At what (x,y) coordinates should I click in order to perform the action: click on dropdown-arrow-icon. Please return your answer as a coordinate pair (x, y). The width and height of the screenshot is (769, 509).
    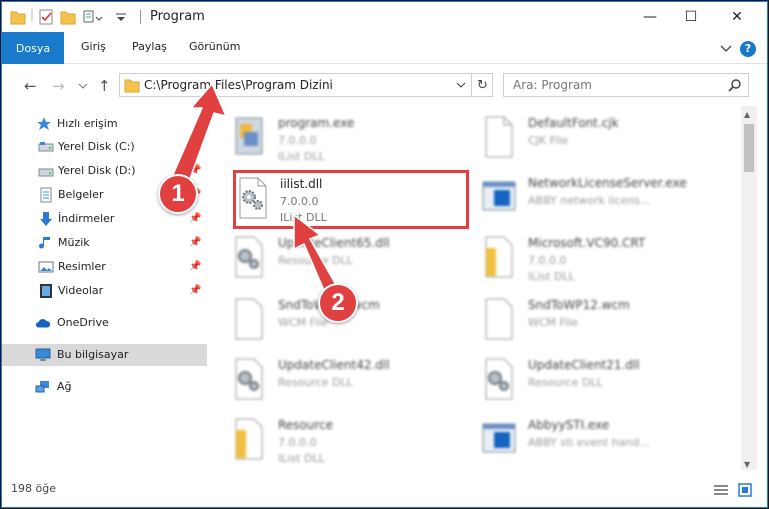
    Looking at the image, I should click on (121, 17).